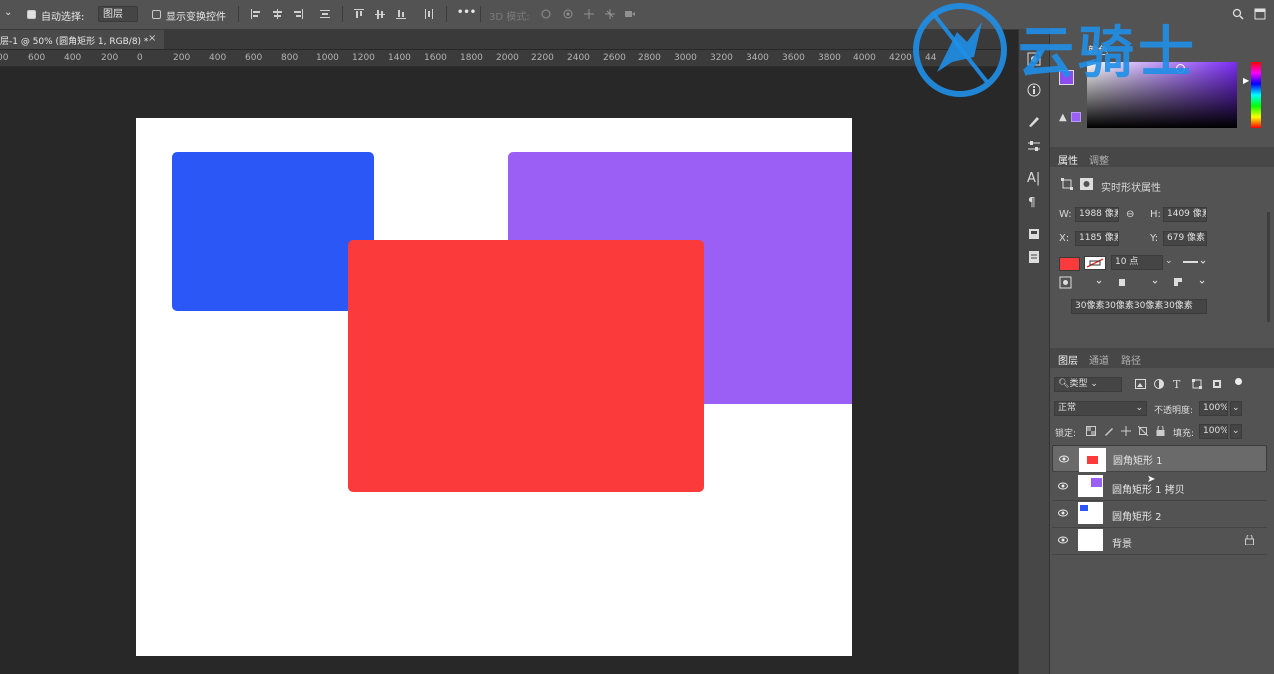  Describe the element at coordinates (401, 14) in the screenshot. I see `align-bottom-icon` at that location.